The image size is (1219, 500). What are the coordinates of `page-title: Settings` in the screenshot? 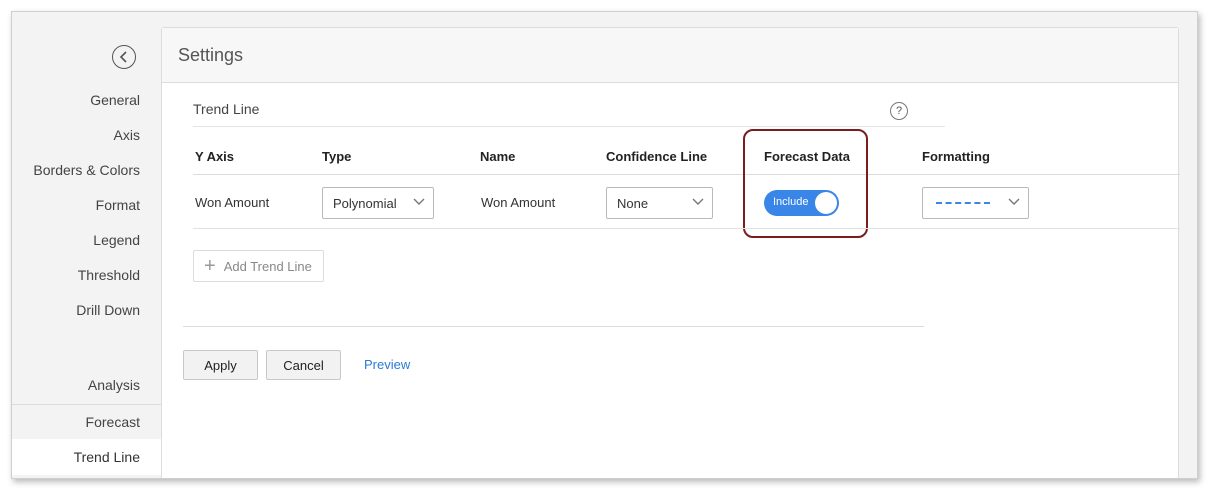 It's located at (670, 55).